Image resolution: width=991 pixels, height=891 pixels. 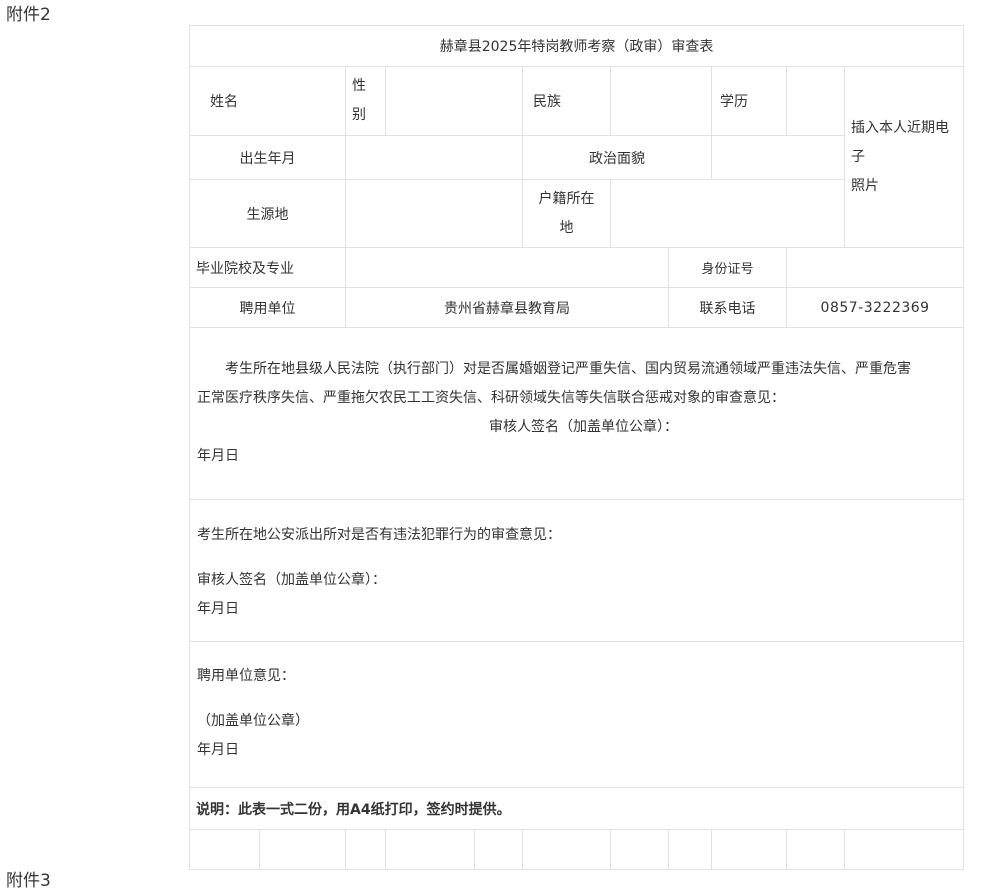 I want to click on household-value, so click(x=727, y=213).